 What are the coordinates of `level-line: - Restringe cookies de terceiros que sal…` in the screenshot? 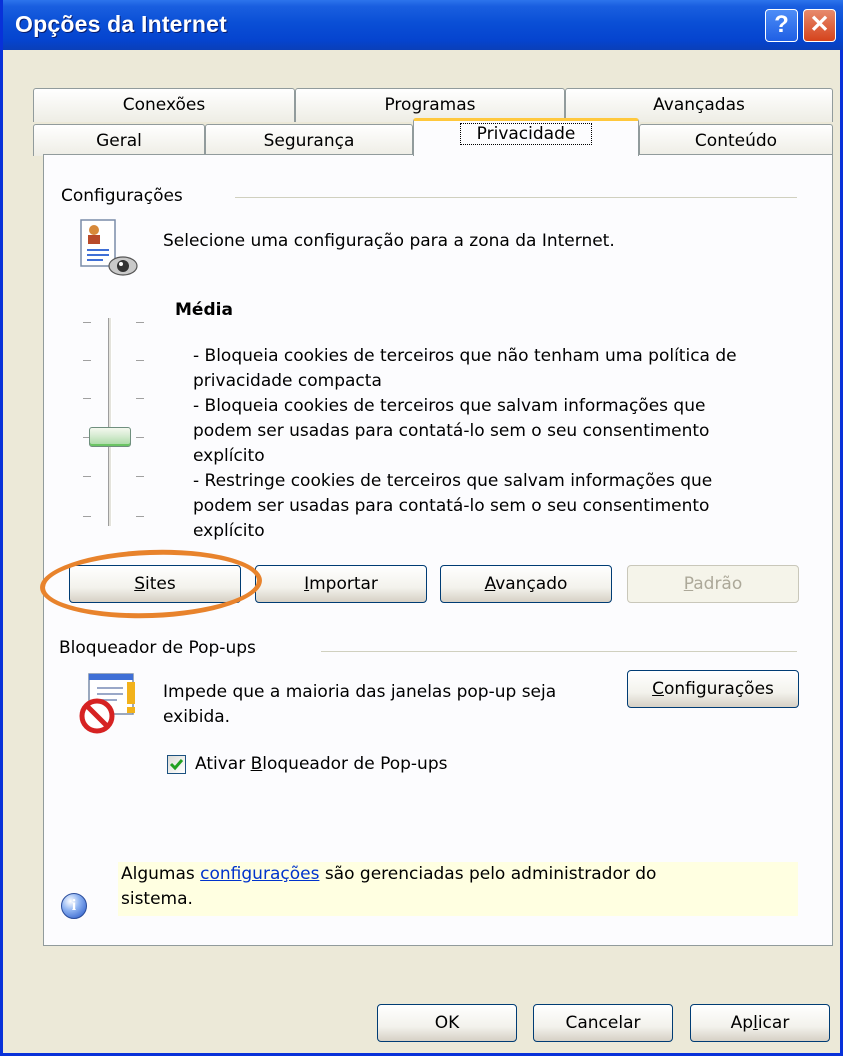 It's located at (453, 481).